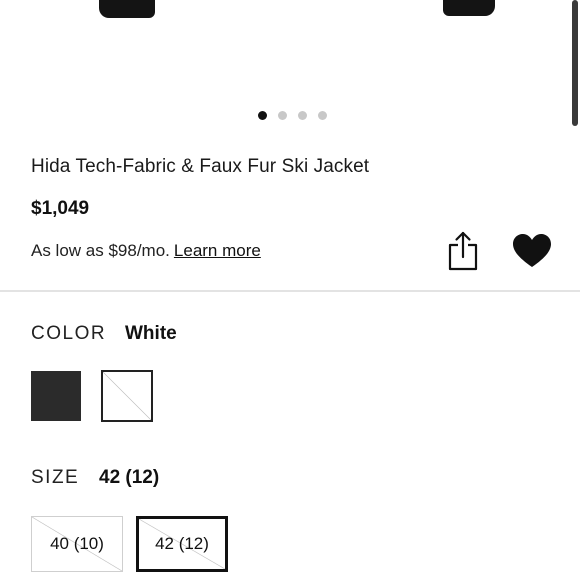  I want to click on selected-color-value: White, so click(151, 333).